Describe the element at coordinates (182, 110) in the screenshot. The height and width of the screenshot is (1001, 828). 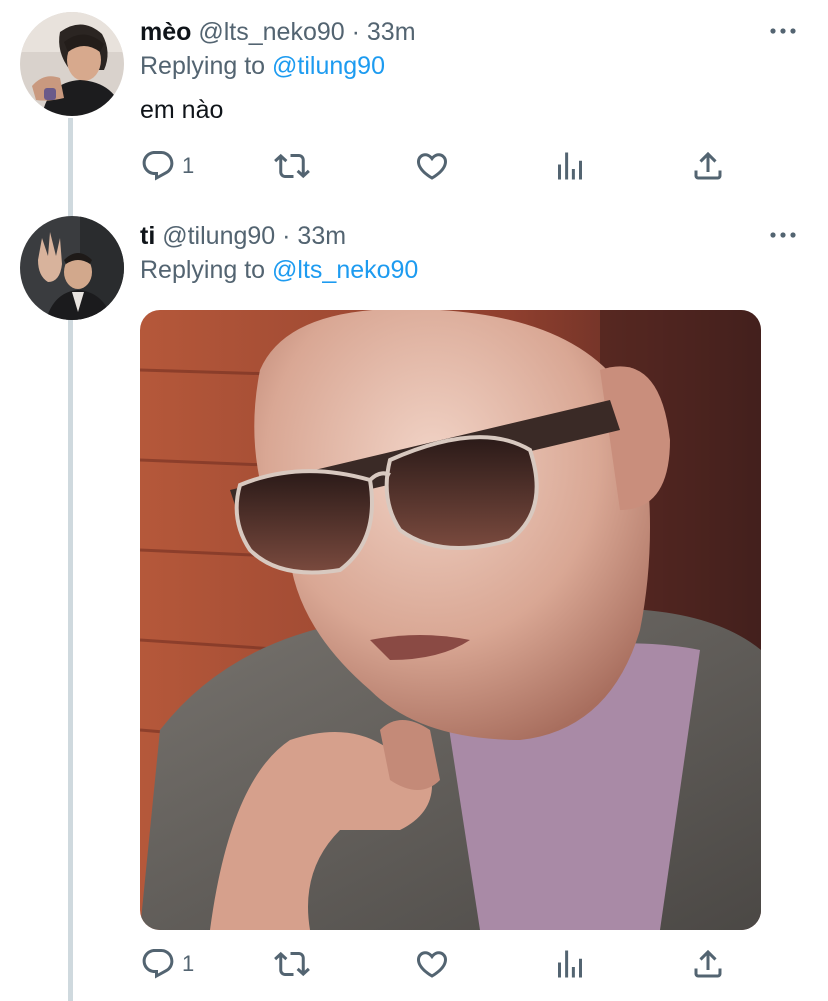
I see `tweet-text: em nào` at that location.